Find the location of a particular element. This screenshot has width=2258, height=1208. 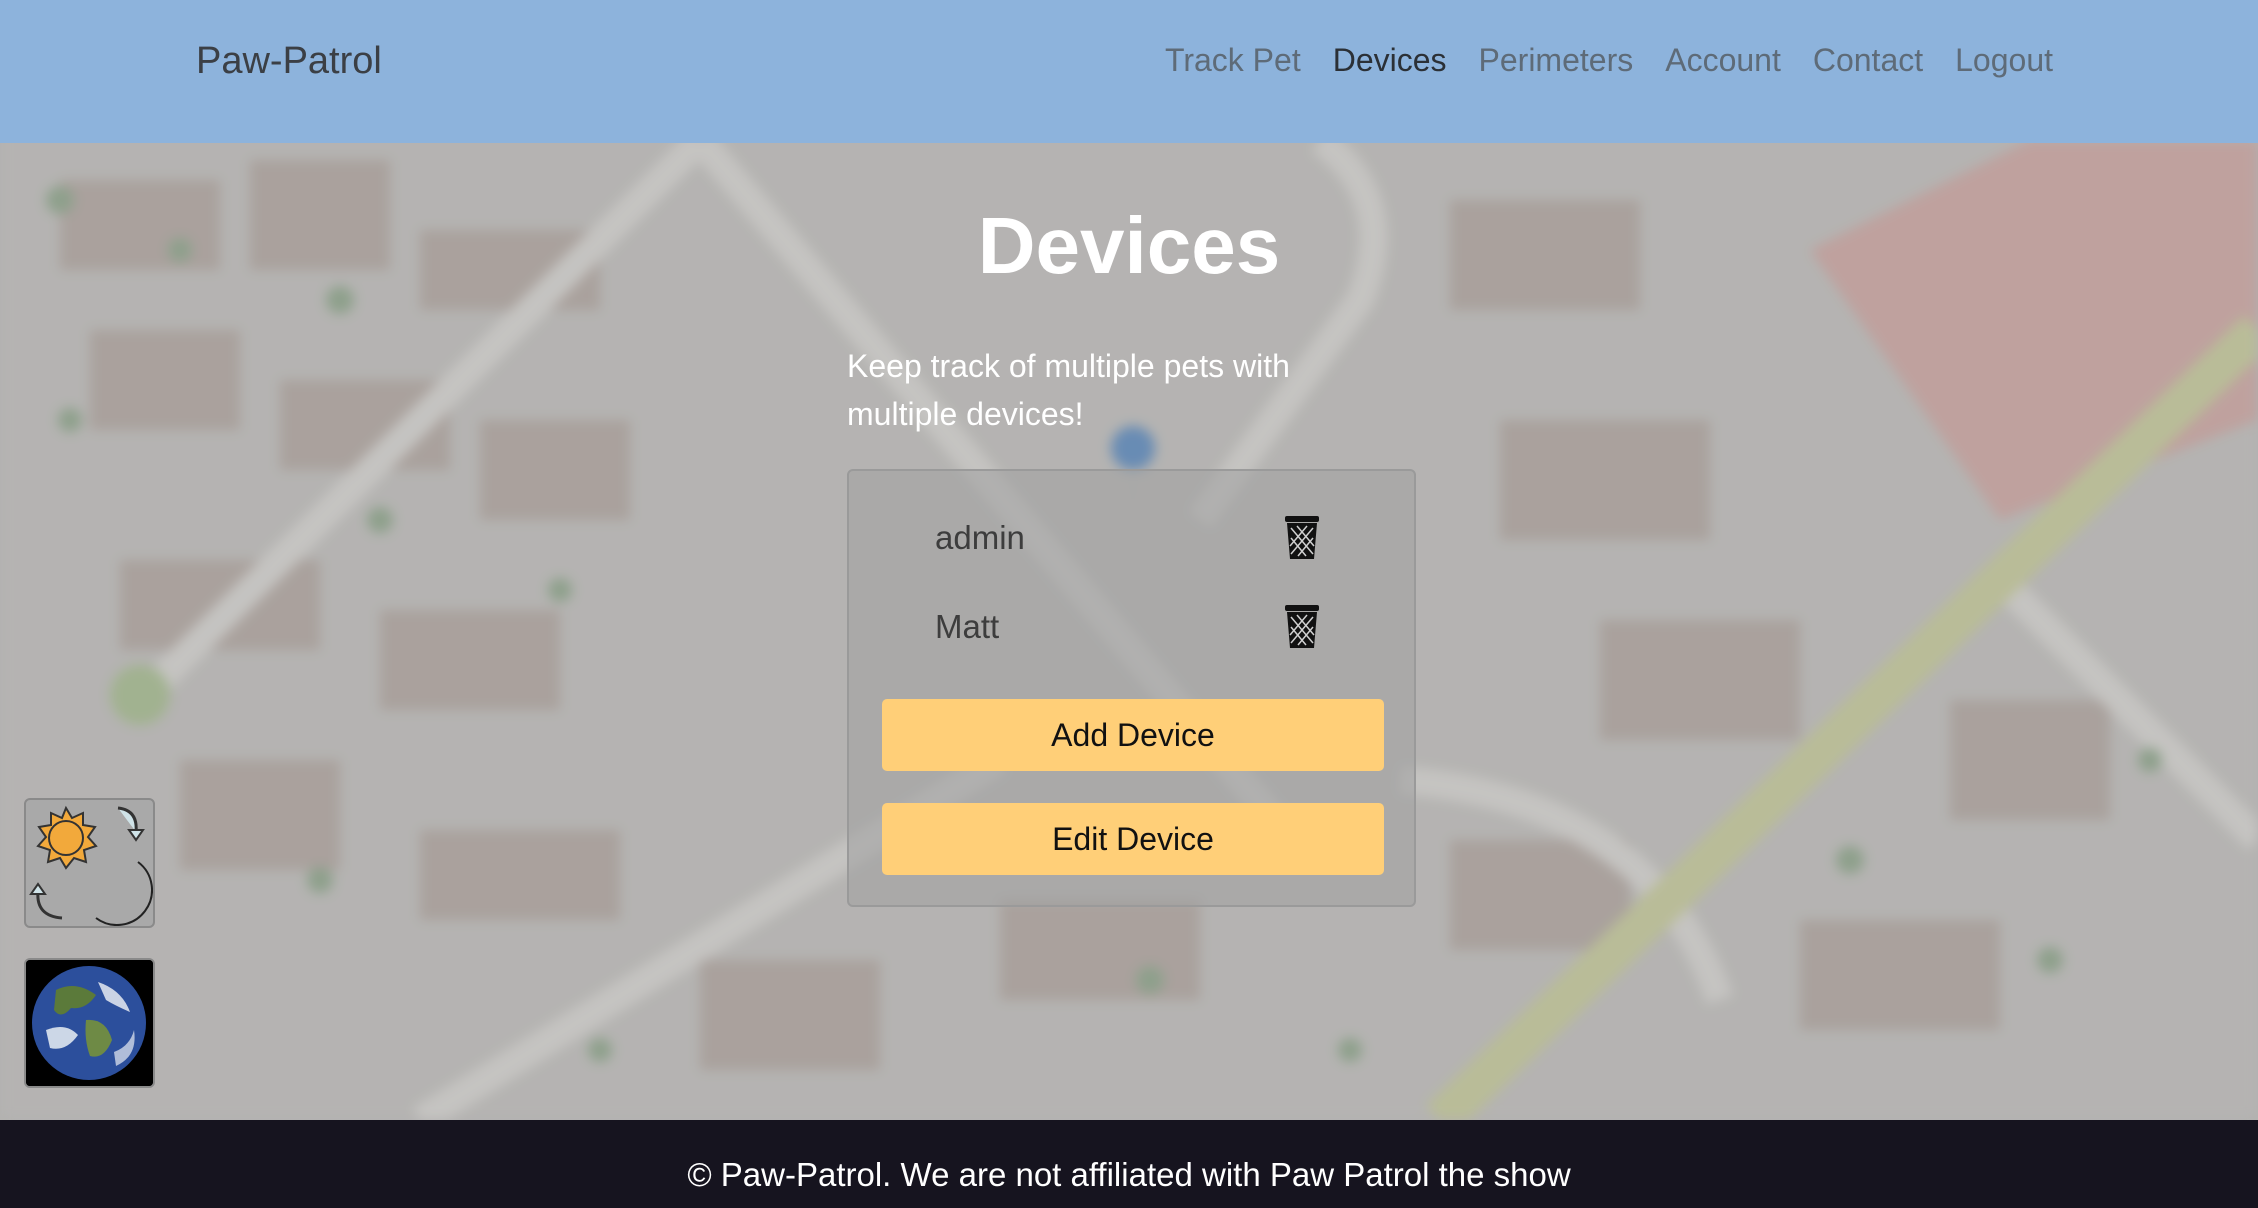

page-title: Devices is located at coordinates (1129, 245).